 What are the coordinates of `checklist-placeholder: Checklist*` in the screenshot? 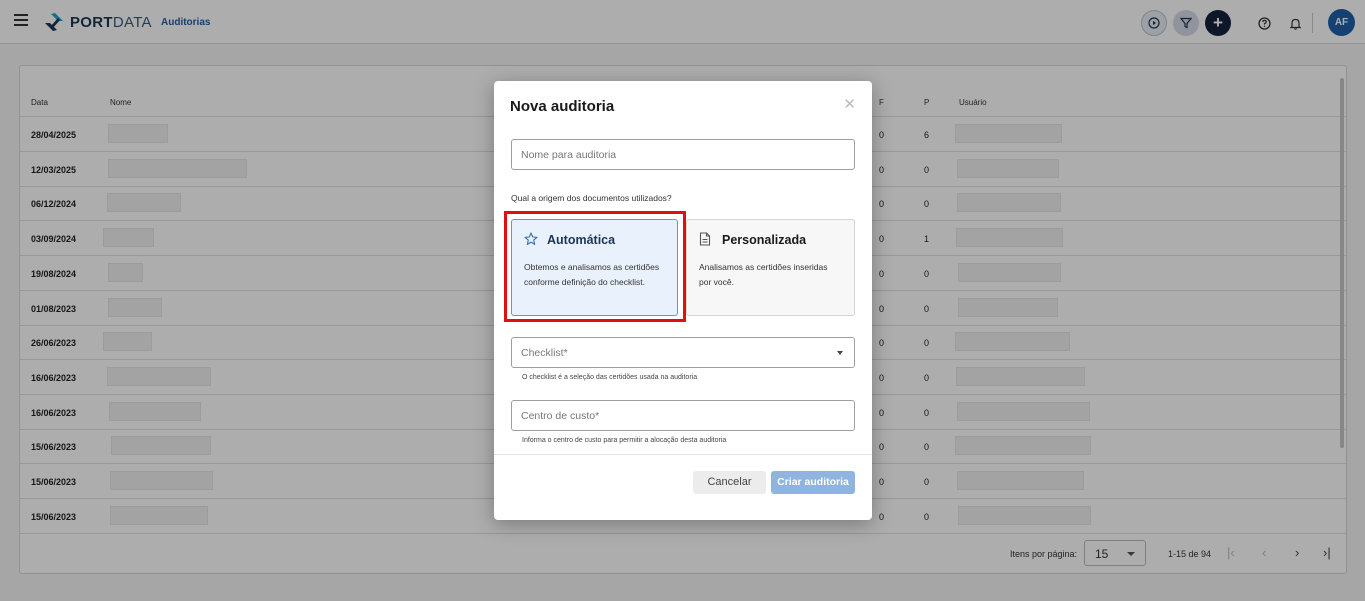 It's located at (544, 353).